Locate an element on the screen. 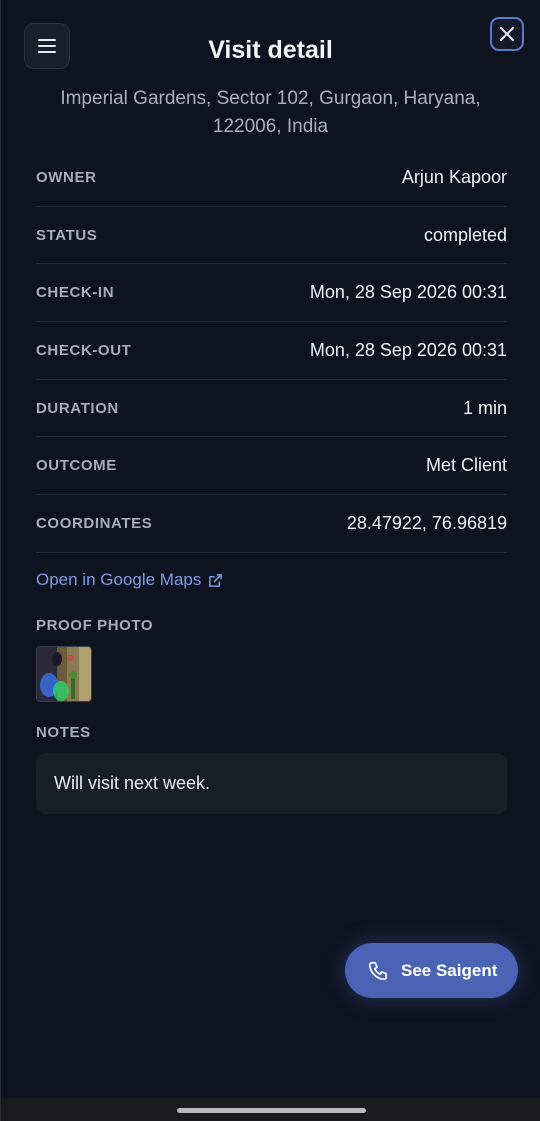 The image size is (540, 1121). detail-row-check-out: CHECK-OUT Mon, 28 Sep 2026 00:31 is located at coordinates (271, 351).